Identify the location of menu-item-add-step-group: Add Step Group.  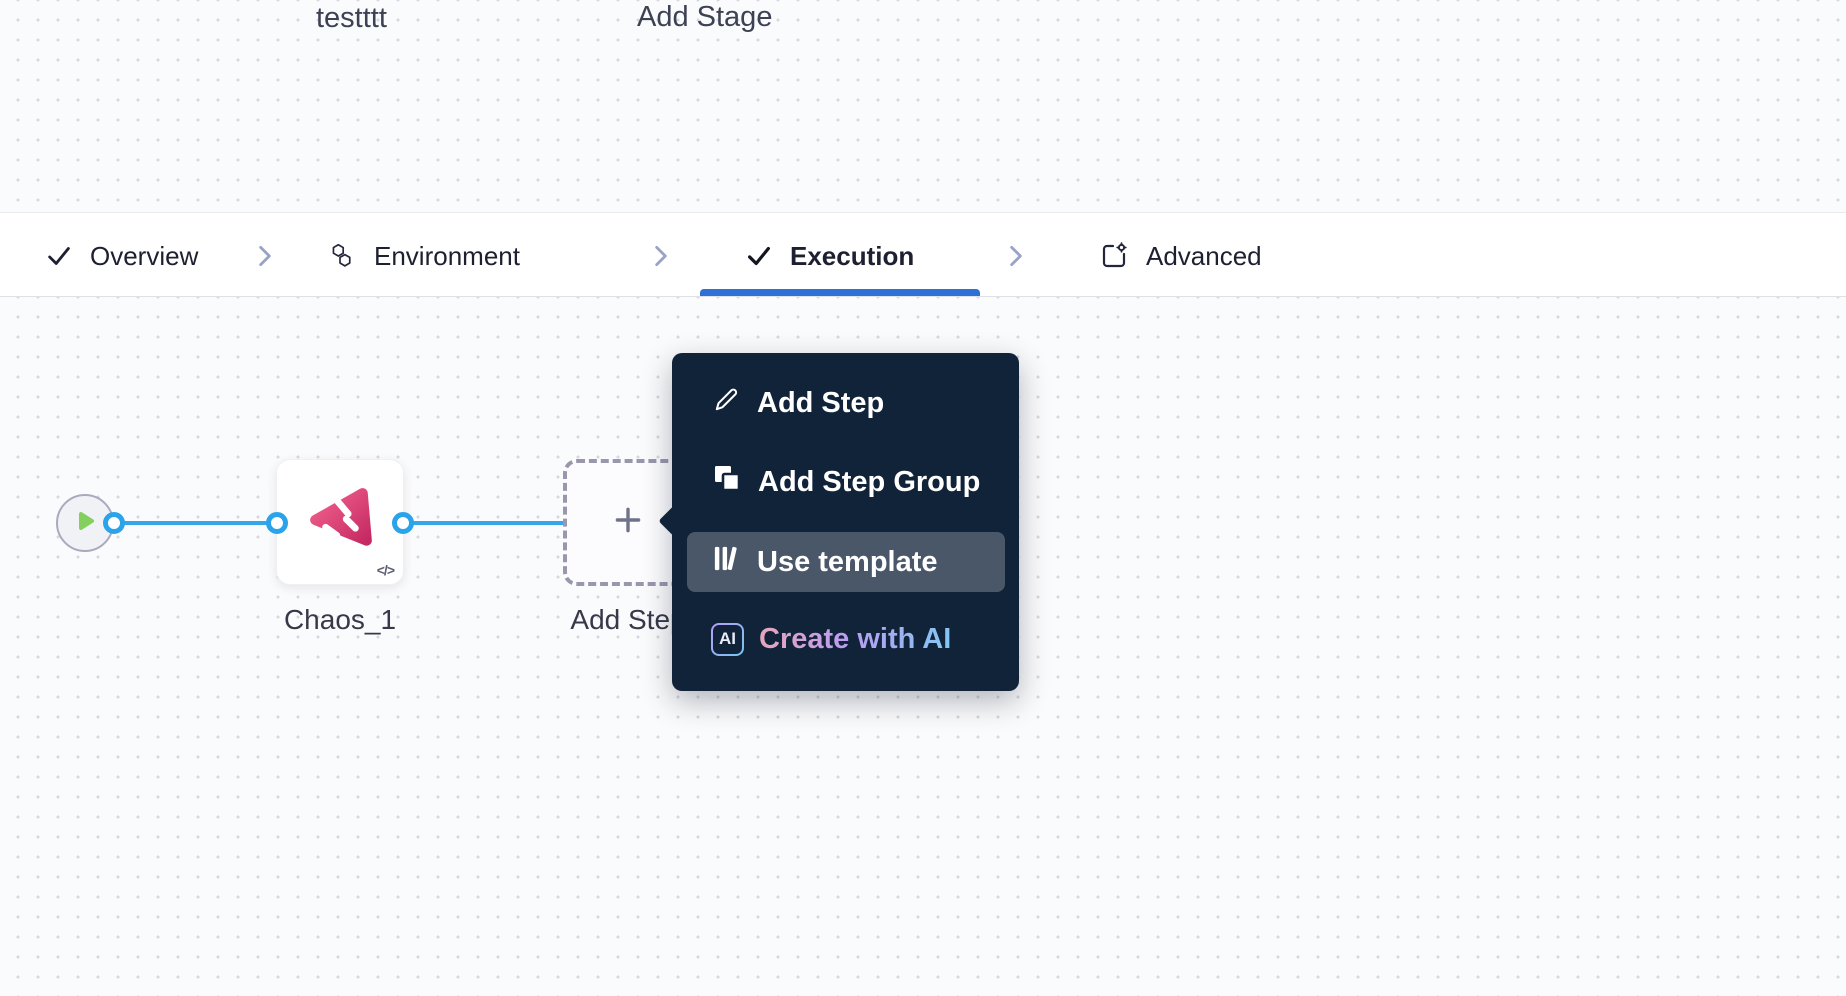
(846, 482).